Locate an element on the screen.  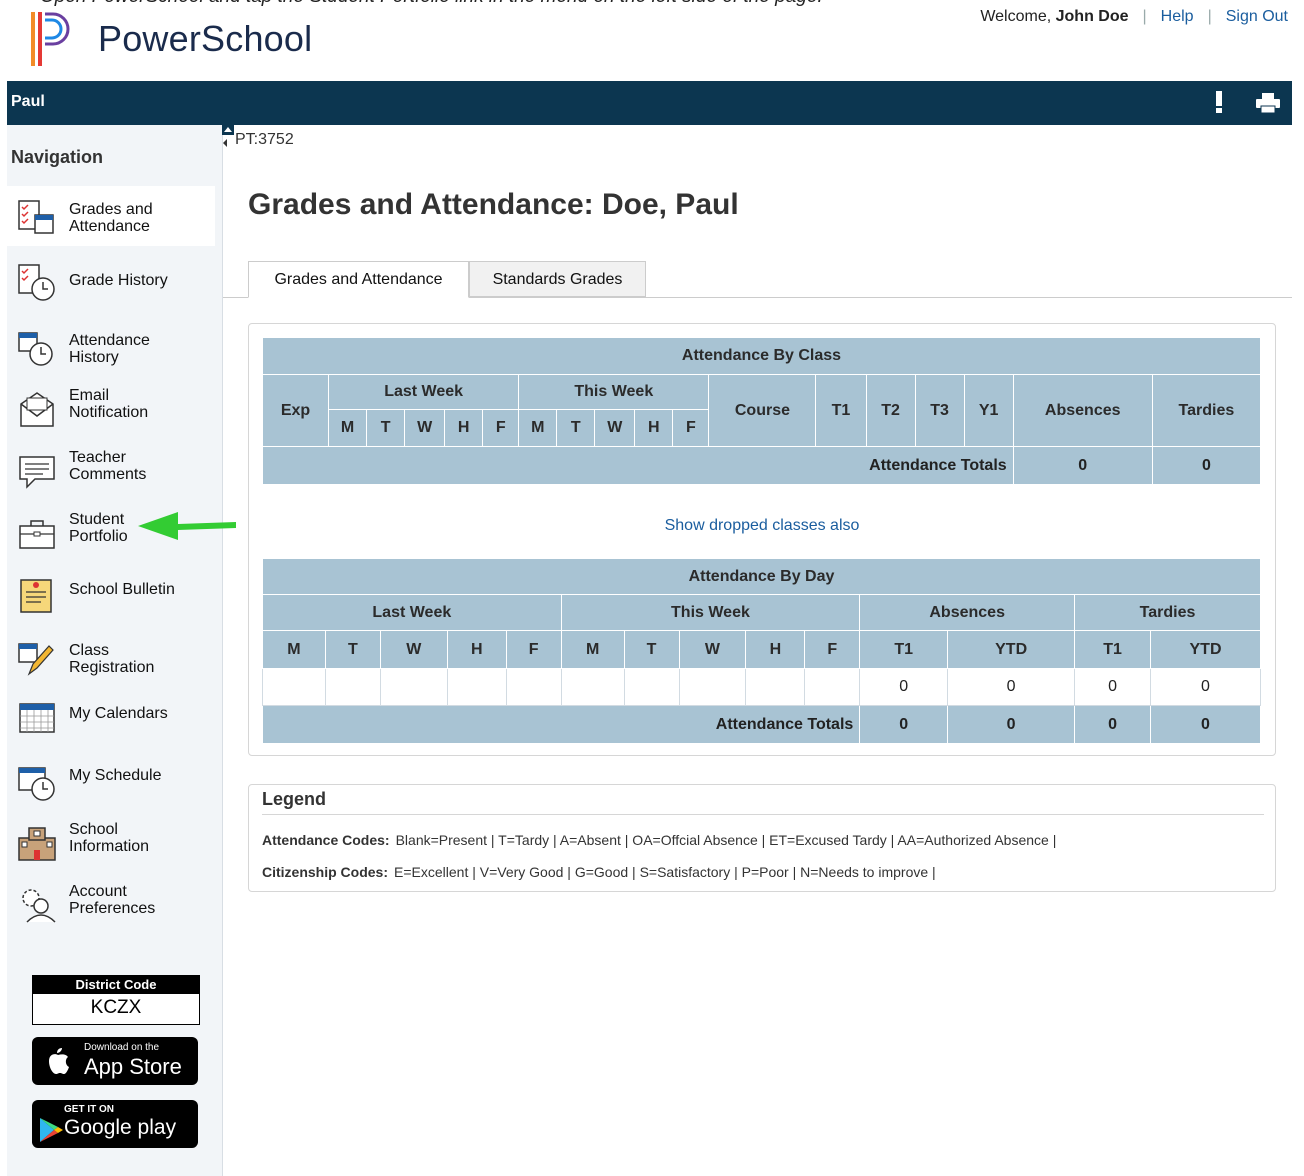
nav-my-schedule: My Schedule is located at coordinates (111, 780).